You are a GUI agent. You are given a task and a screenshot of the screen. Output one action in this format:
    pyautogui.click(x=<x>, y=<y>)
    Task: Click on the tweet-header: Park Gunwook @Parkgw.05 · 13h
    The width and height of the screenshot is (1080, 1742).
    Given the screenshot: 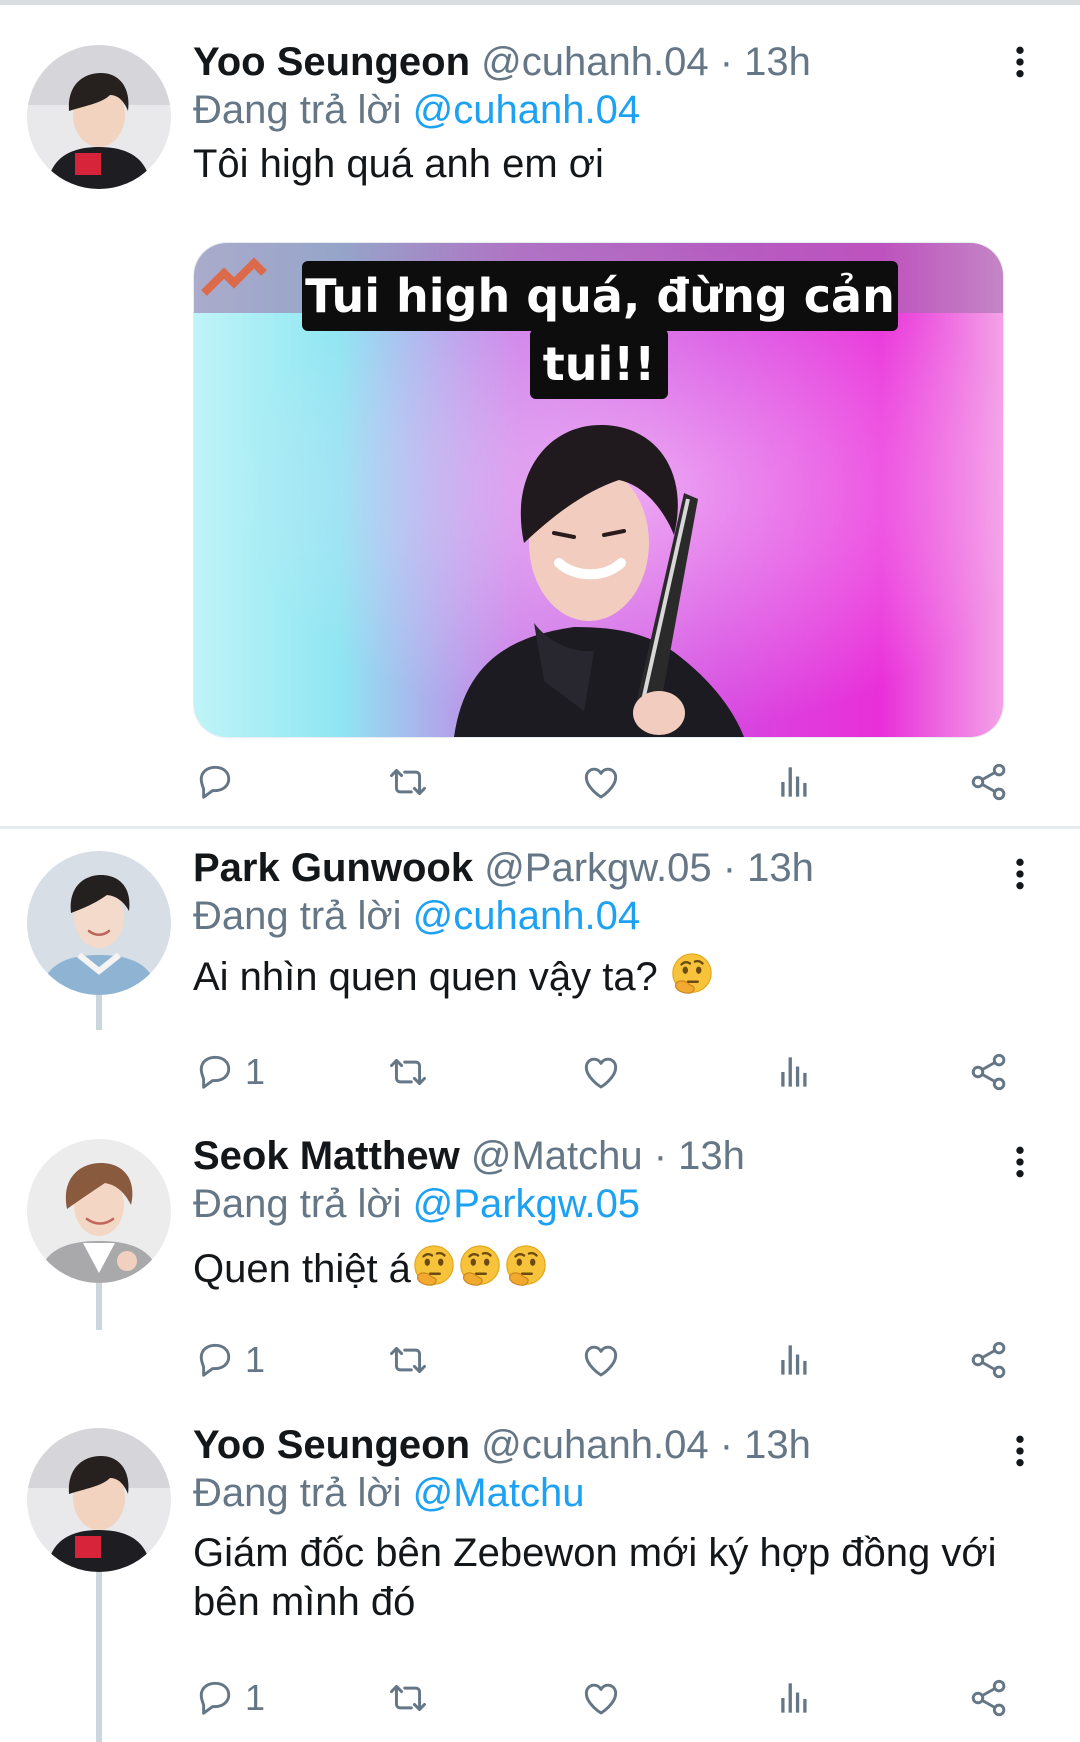 What is the action you would take?
    pyautogui.click(x=616, y=868)
    